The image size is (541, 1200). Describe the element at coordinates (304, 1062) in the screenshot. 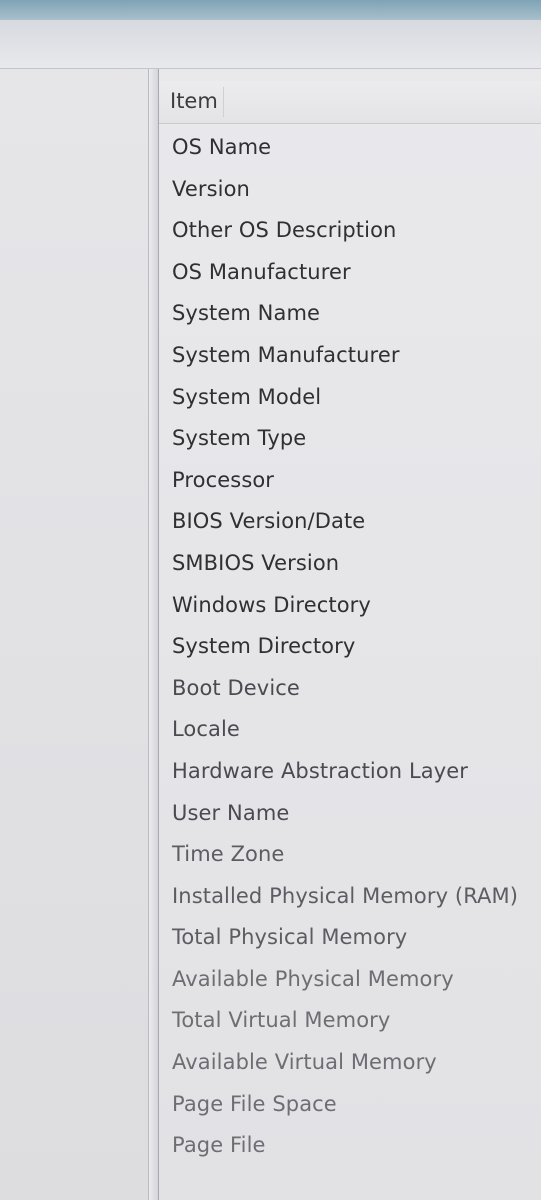

I see `list-item-label: Available Virtual Memory` at that location.